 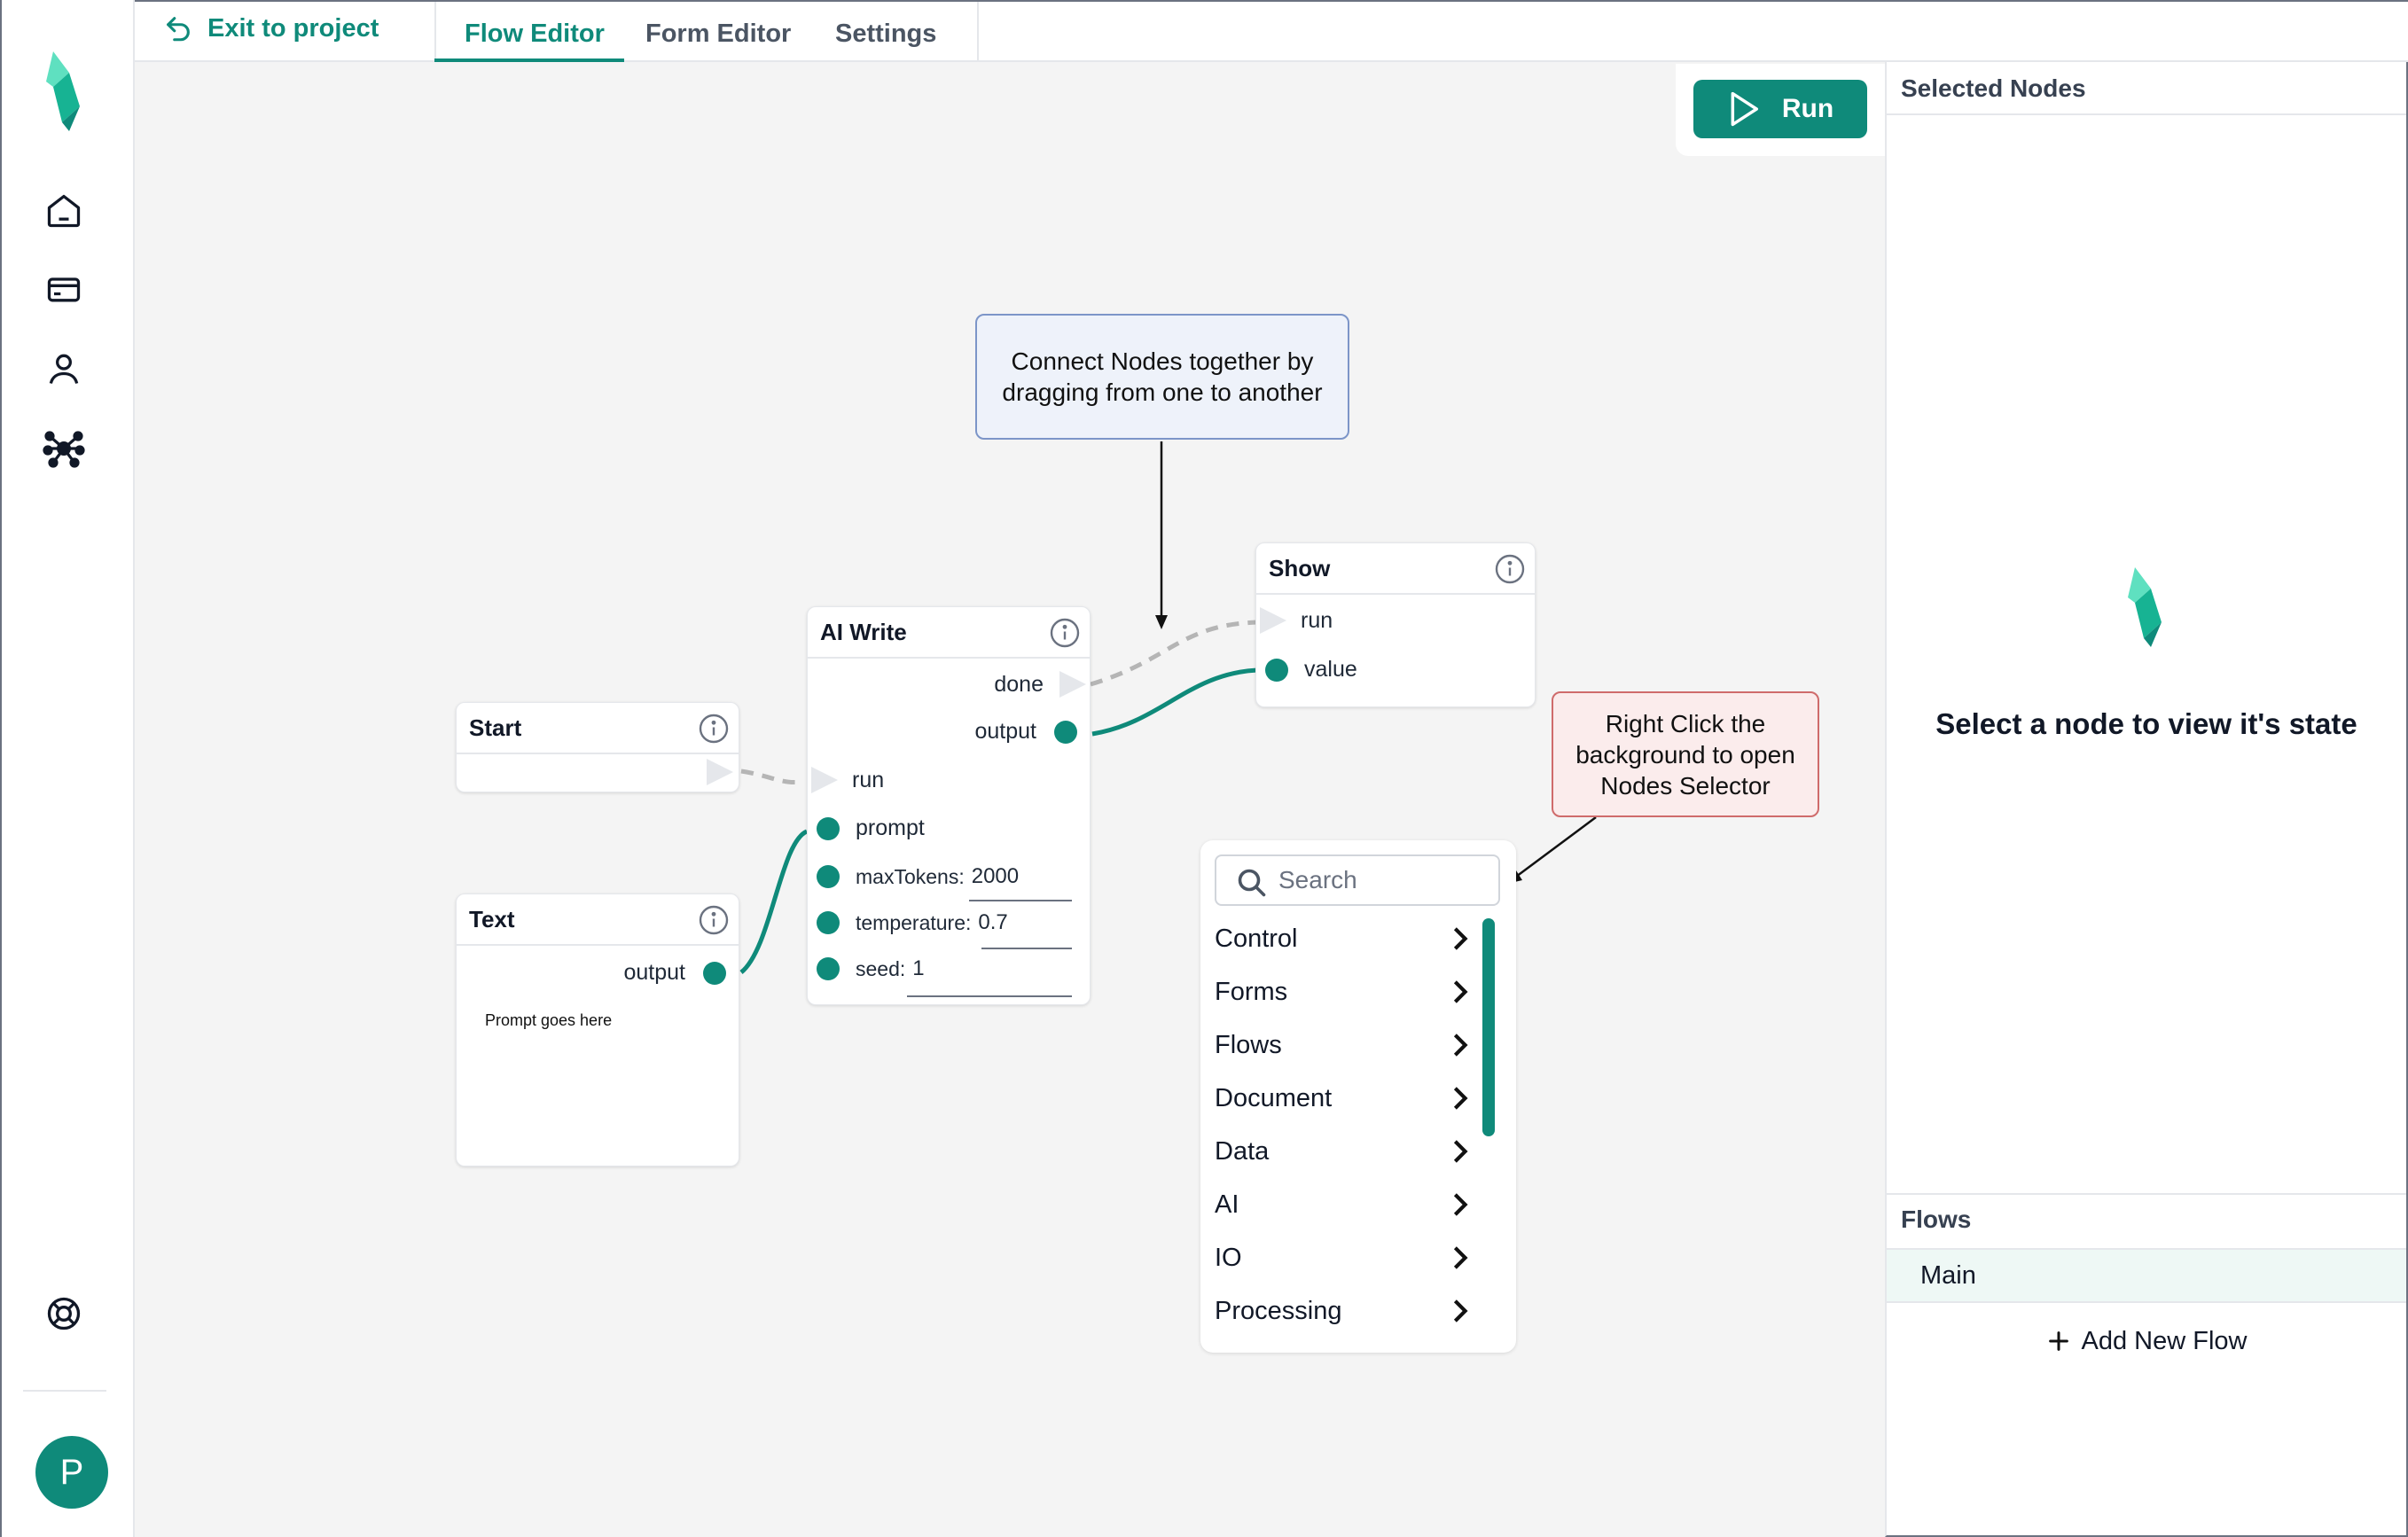 What do you see at coordinates (1072, 684) in the screenshot?
I see `done-port` at bounding box center [1072, 684].